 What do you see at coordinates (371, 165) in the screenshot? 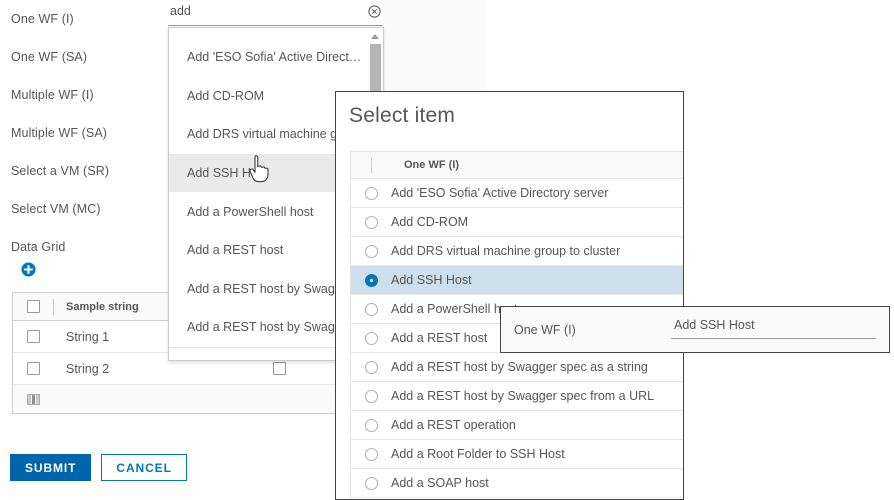
I see `radio-column-header` at bounding box center [371, 165].